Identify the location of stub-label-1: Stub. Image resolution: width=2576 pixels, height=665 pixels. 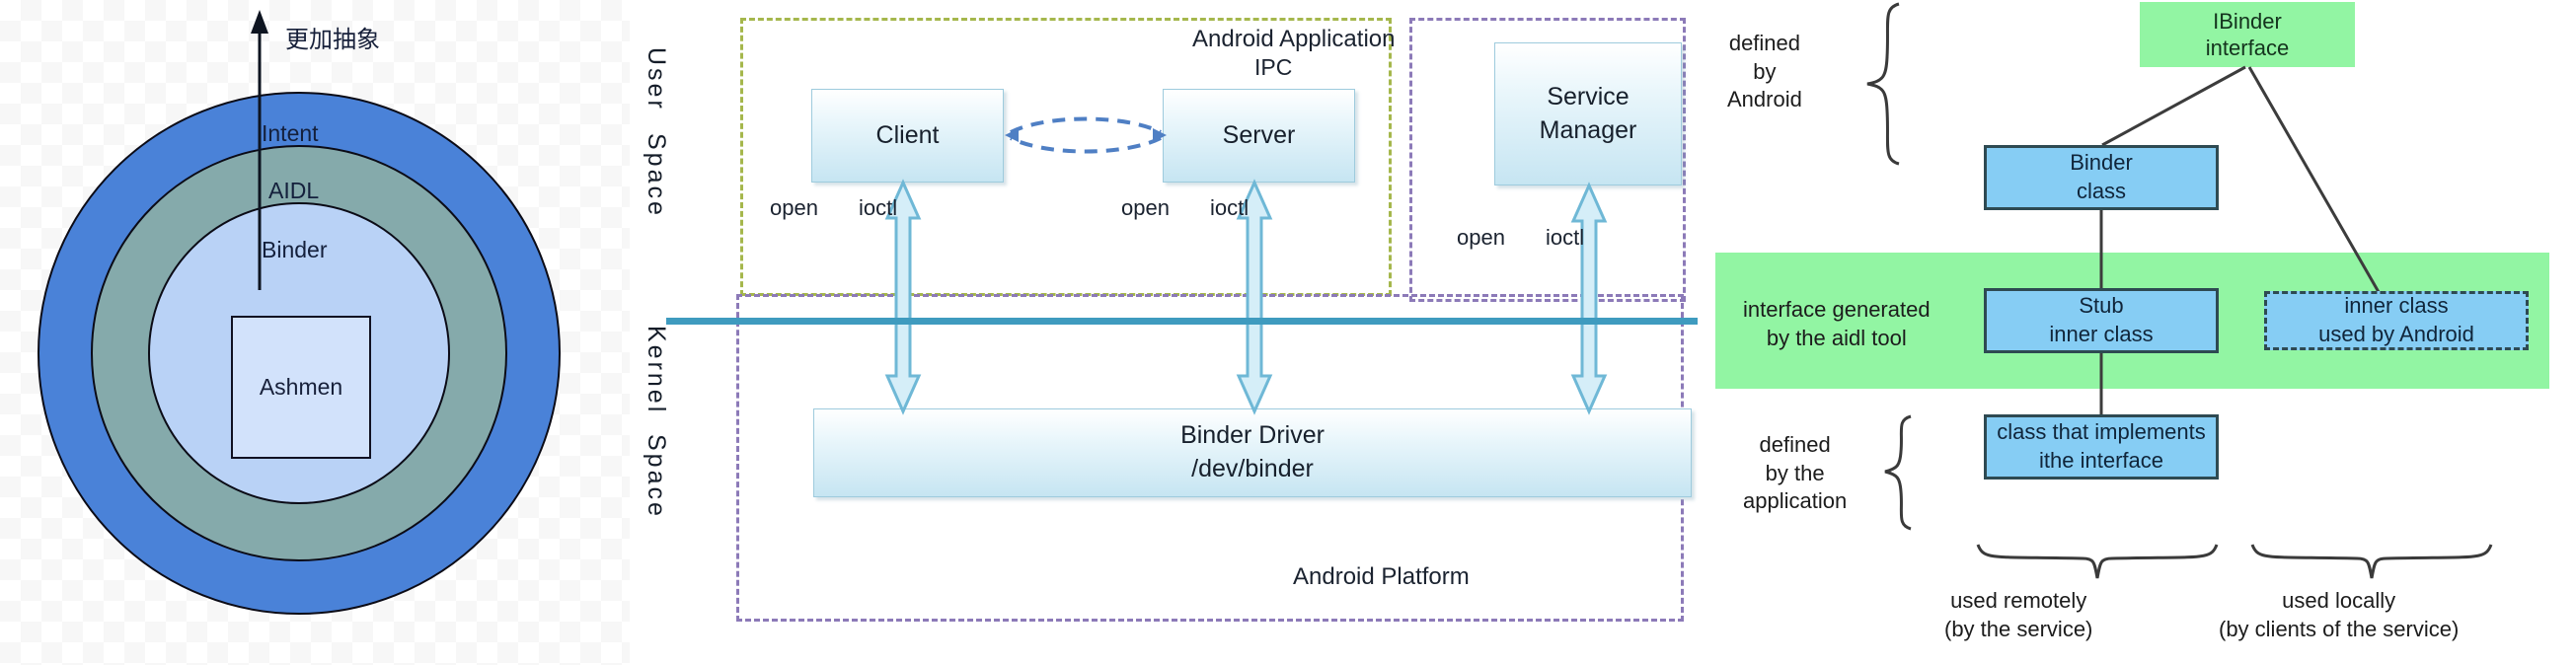
(2101, 306).